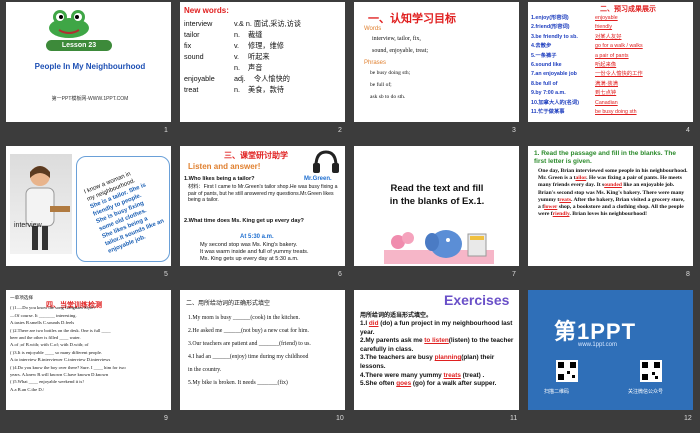 This screenshot has height=433, width=700. What do you see at coordinates (373, 29) in the screenshot?
I see `words-label: Words` at bounding box center [373, 29].